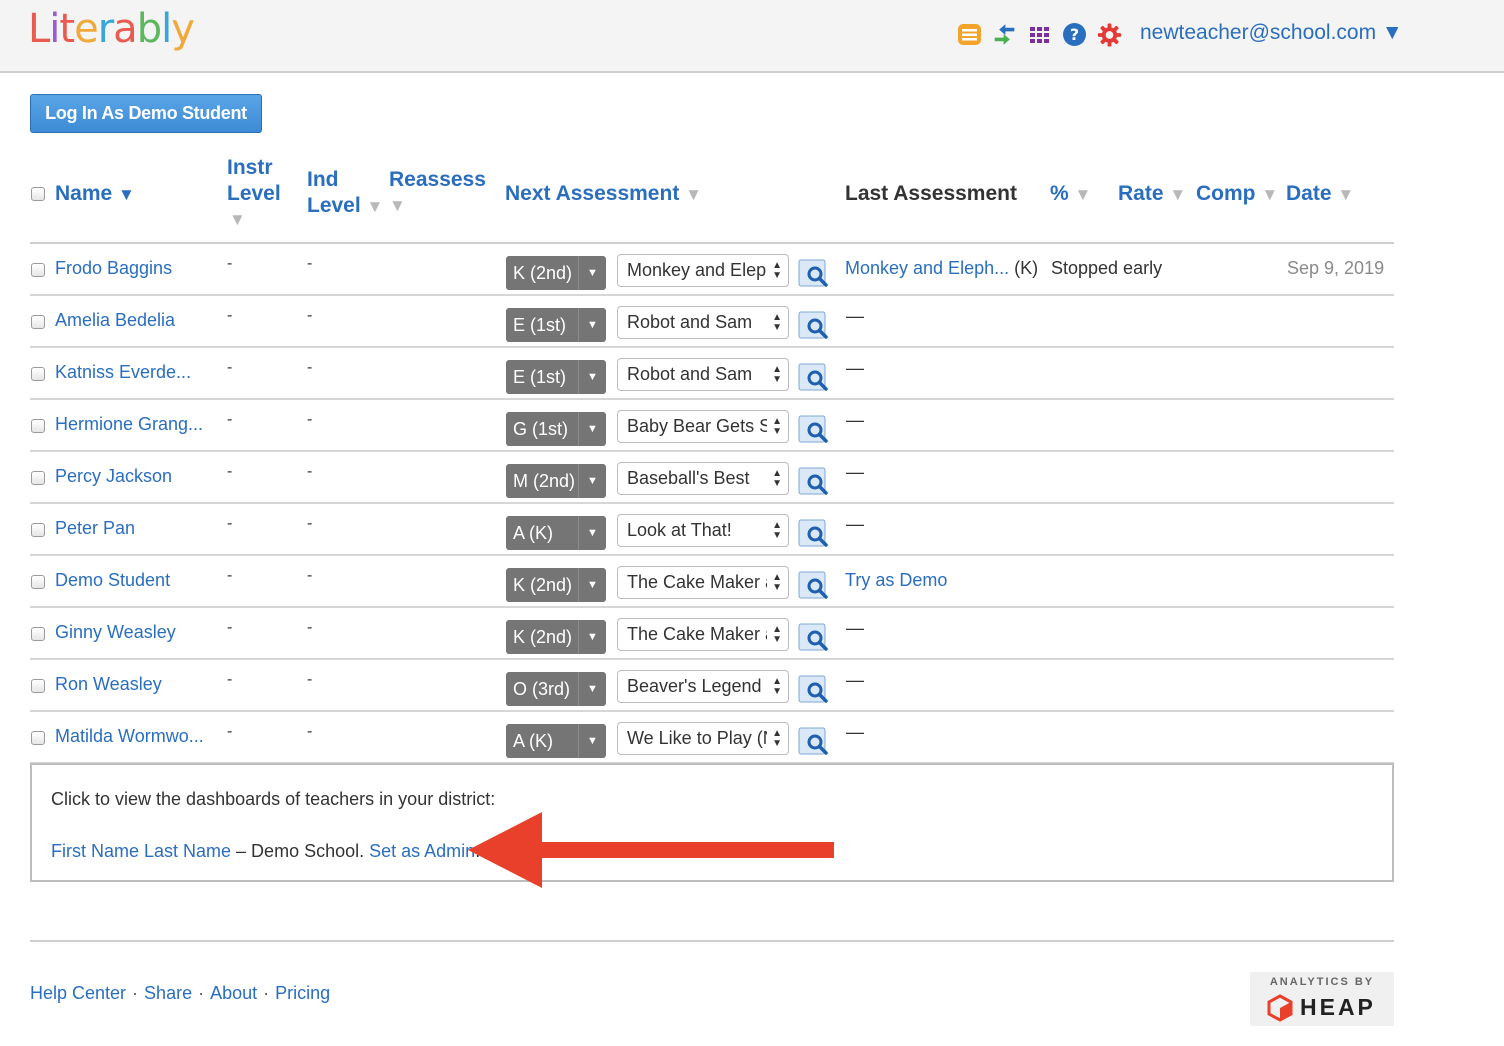 The image size is (1504, 1046). I want to click on column-rate: Rate ▼, so click(1152, 194).